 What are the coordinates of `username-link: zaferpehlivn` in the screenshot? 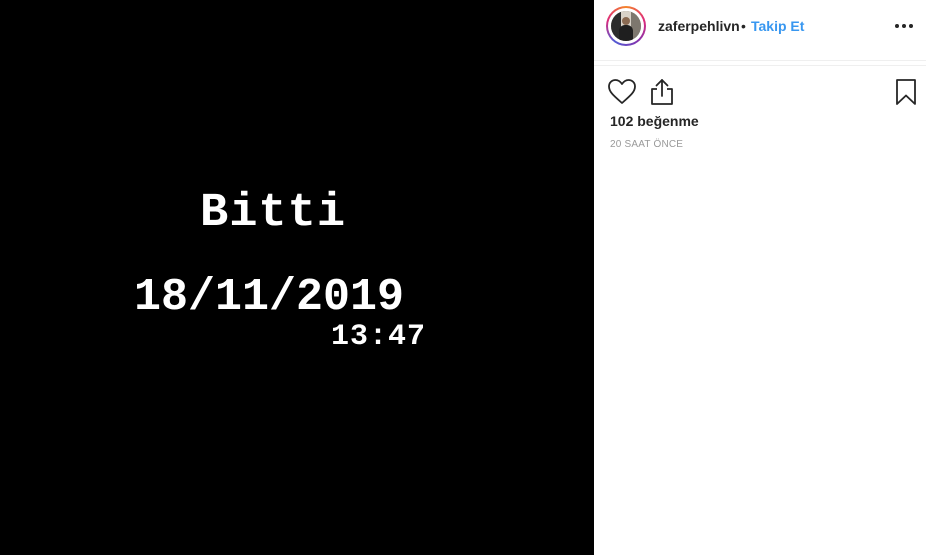 It's located at (699, 26).